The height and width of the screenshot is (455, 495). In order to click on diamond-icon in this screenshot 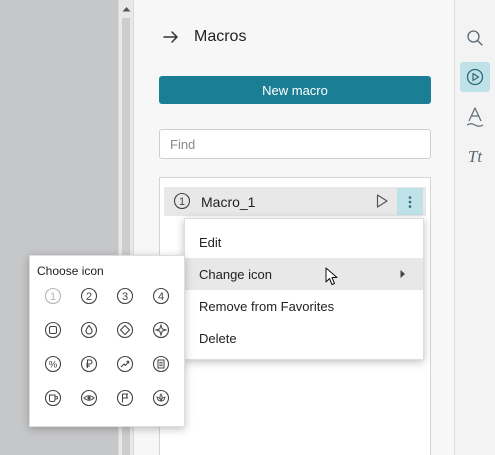, I will do `click(125, 330)`.